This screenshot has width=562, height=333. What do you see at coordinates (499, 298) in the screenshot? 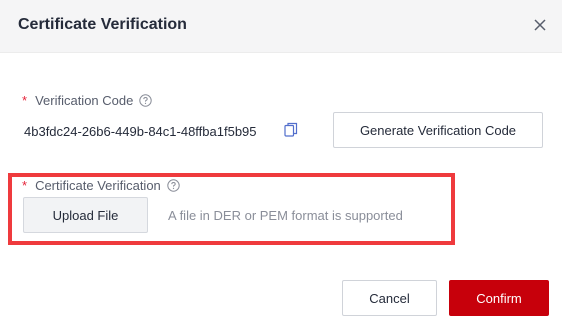
I see `confirm-button: Confirm` at bounding box center [499, 298].